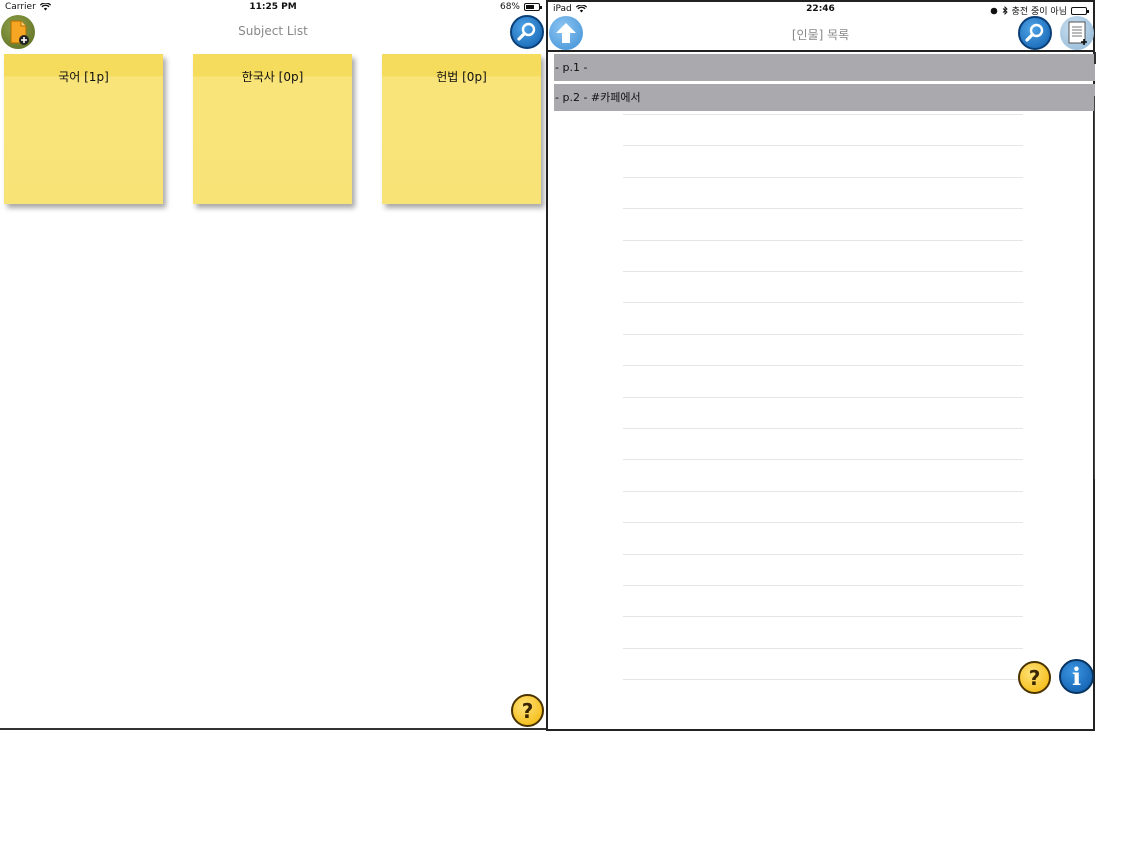 This screenshot has height=852, width=1136. I want to click on subject-grid: 국어 [1p] 한국사 [0p] 헌법 [0p], so click(274, 130).